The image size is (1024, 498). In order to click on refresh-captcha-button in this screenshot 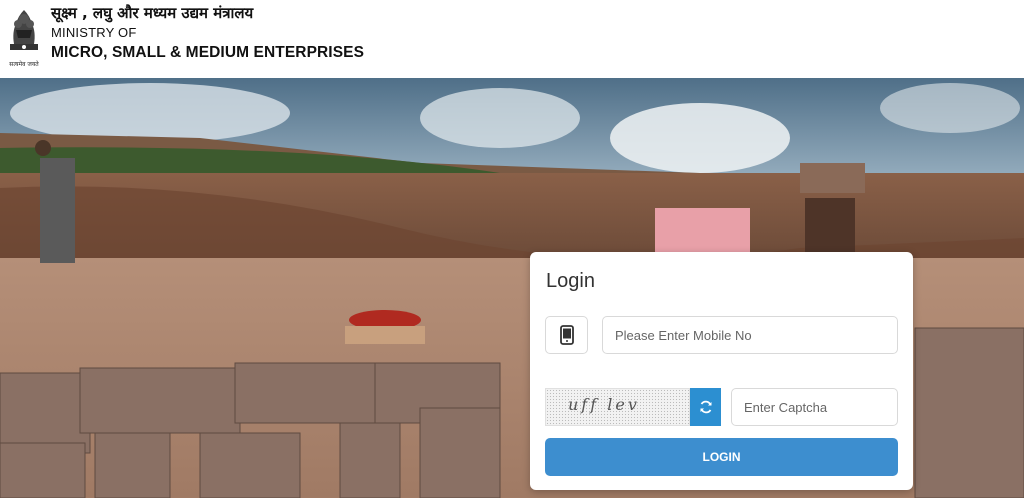, I will do `click(705, 407)`.